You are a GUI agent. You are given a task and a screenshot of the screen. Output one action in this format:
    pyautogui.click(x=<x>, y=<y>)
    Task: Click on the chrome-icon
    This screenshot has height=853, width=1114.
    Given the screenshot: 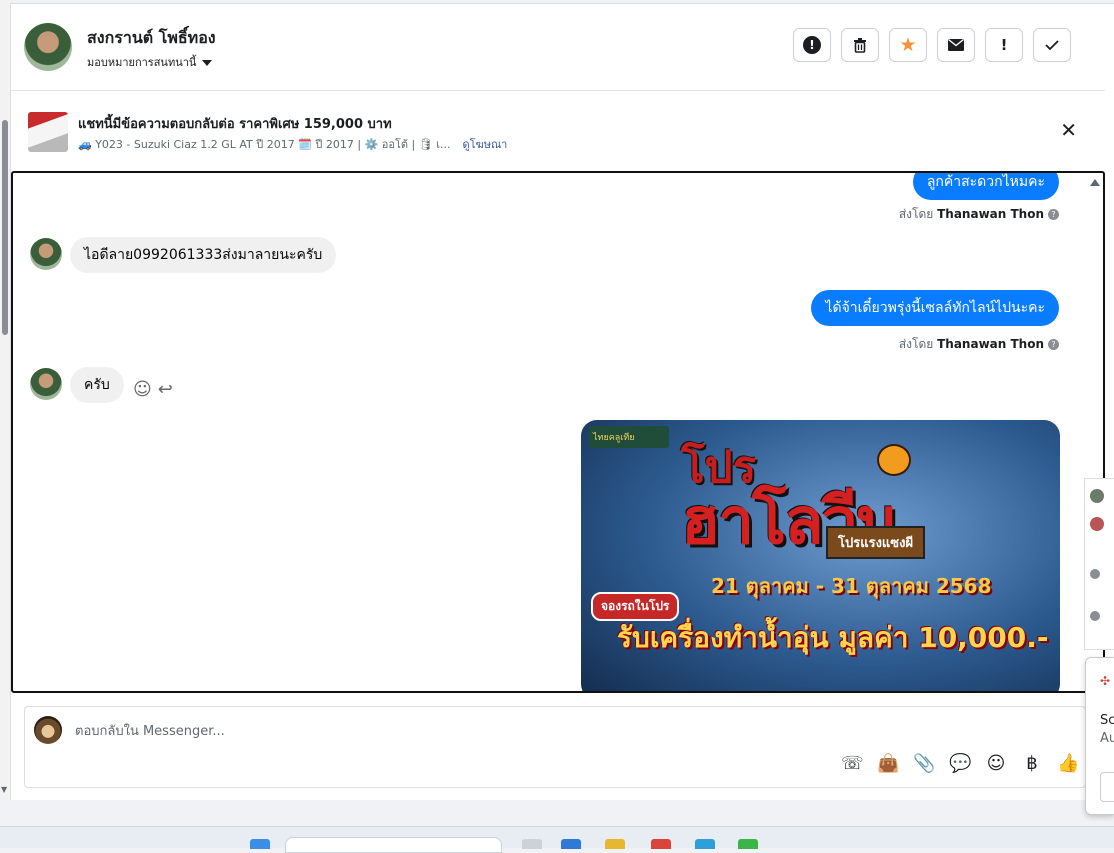 What is the action you would take?
    pyautogui.click(x=661, y=844)
    